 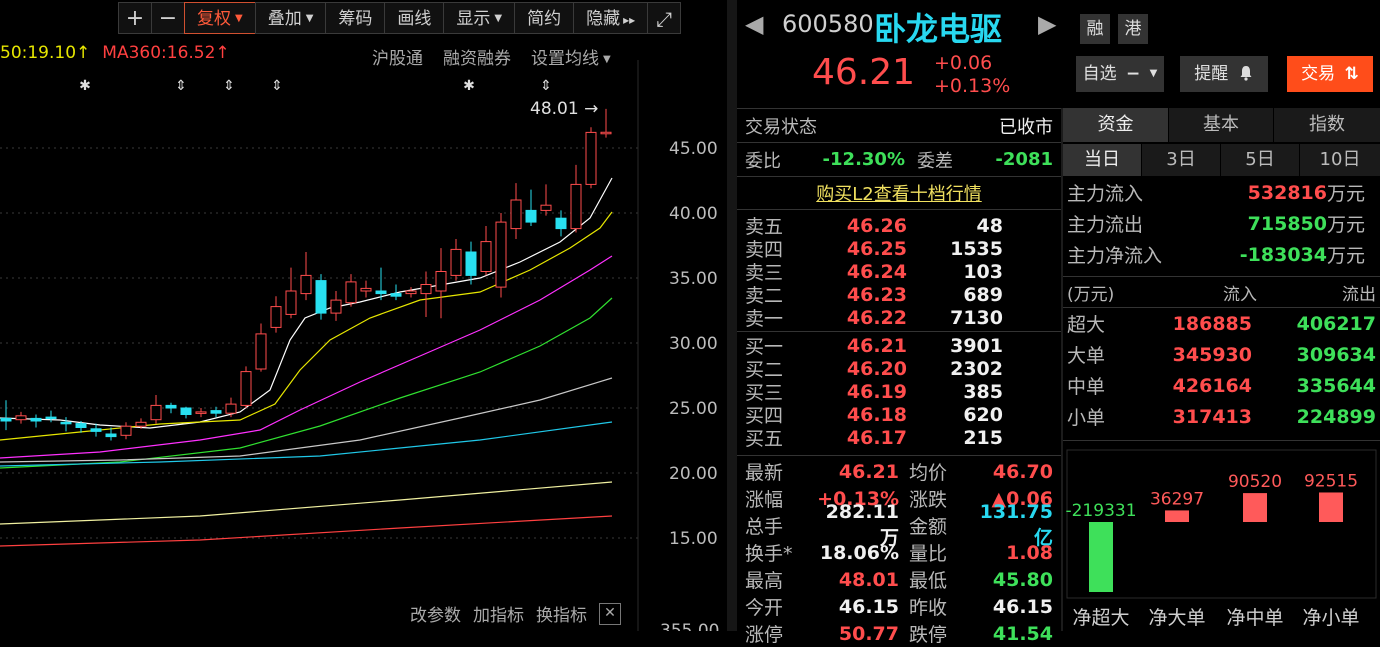 I want to click on period-today: 当日, so click(x=1102, y=160).